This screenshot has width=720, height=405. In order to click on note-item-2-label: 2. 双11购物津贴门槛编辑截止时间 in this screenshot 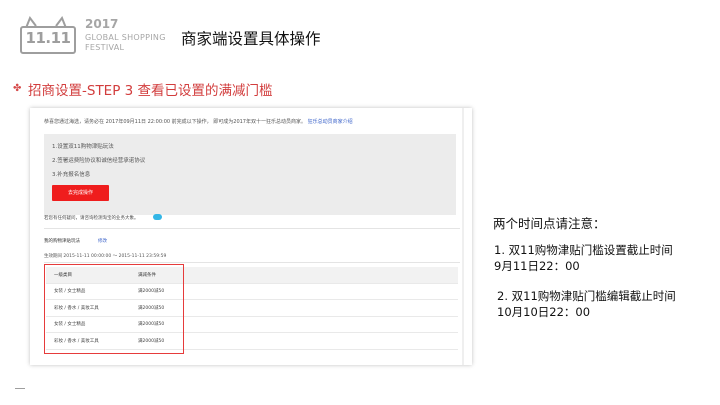, I will do `click(586, 296)`.